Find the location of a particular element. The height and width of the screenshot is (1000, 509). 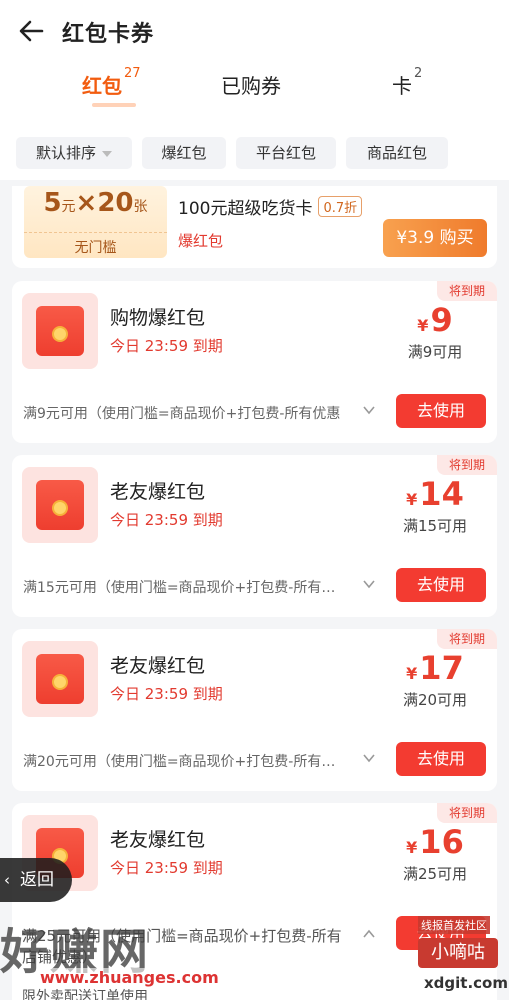

coupon-amount: ¥9 is located at coordinates (435, 320).